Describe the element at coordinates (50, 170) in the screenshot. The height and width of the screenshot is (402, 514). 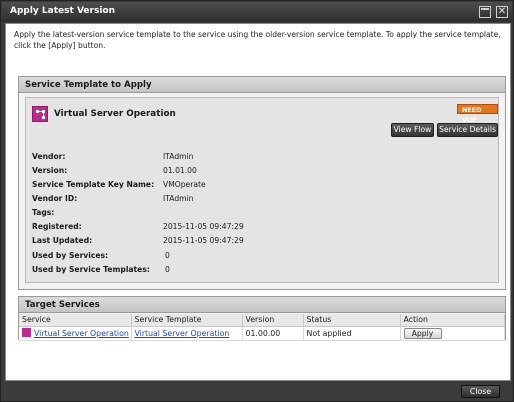
I see `version-label: Version:` at that location.